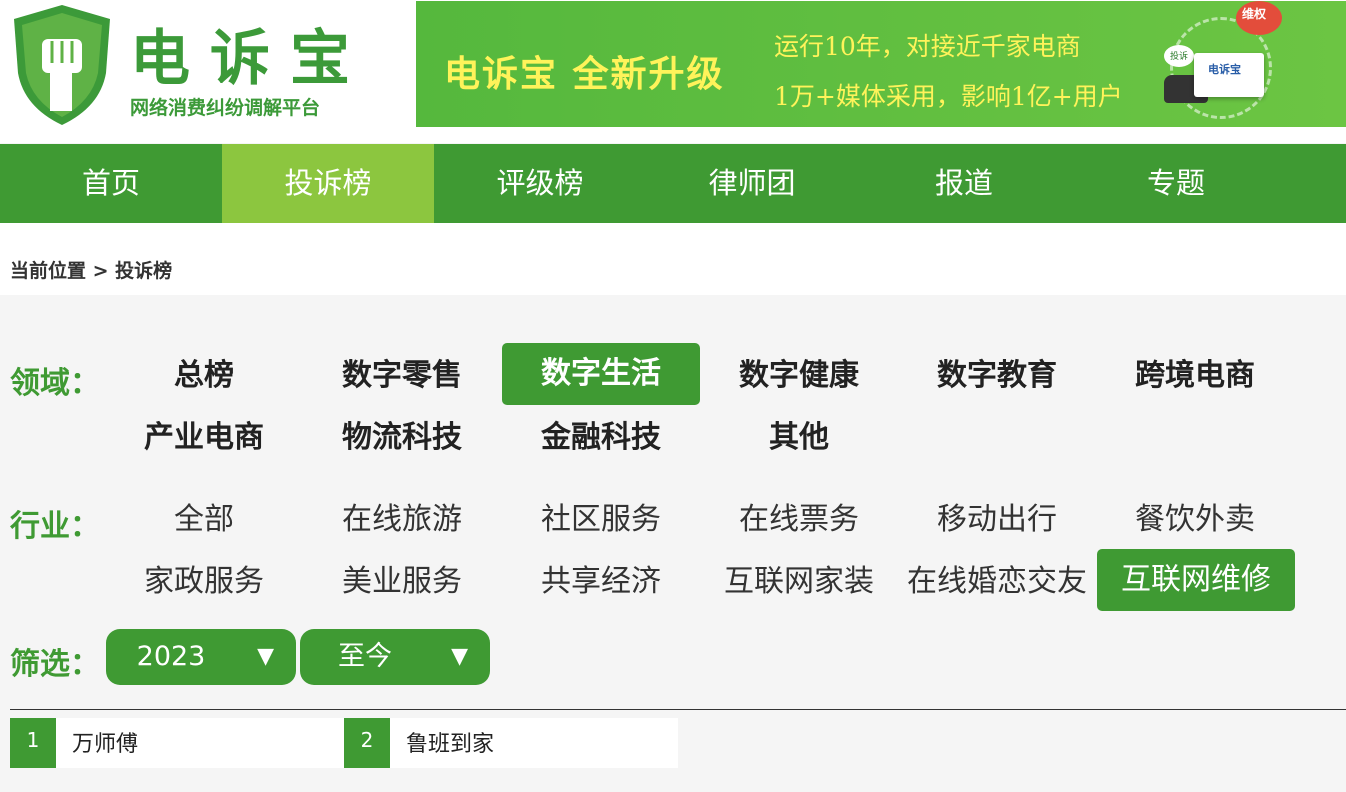 The image size is (1346, 792). Describe the element at coordinates (540, 183) in the screenshot. I see `nav-rating-ranking: 评级榜` at that location.